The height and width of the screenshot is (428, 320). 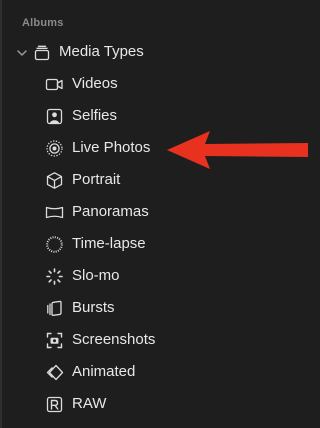 What do you see at coordinates (43, 23) in the screenshot?
I see `section-header-albums: Albums` at bounding box center [43, 23].